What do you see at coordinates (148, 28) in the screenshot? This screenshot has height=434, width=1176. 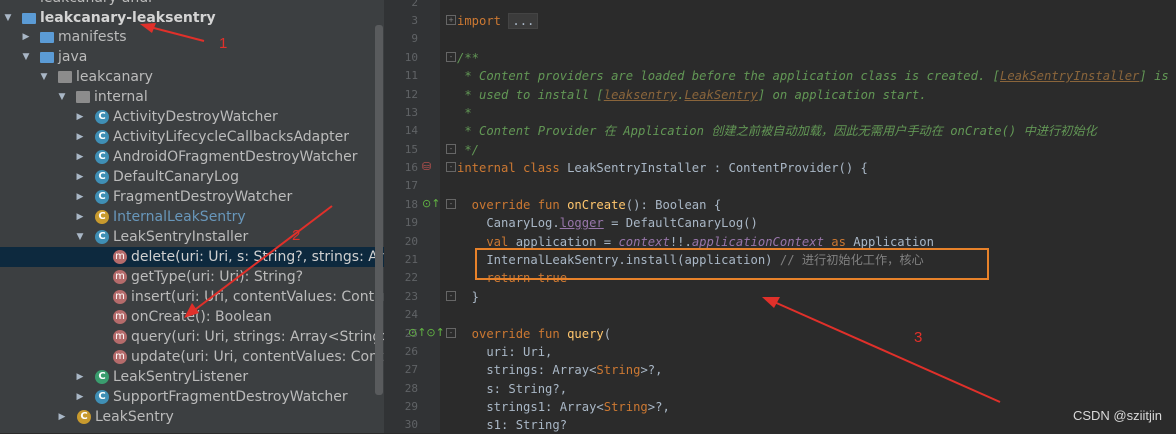 I see `arrow-1-head` at bounding box center [148, 28].